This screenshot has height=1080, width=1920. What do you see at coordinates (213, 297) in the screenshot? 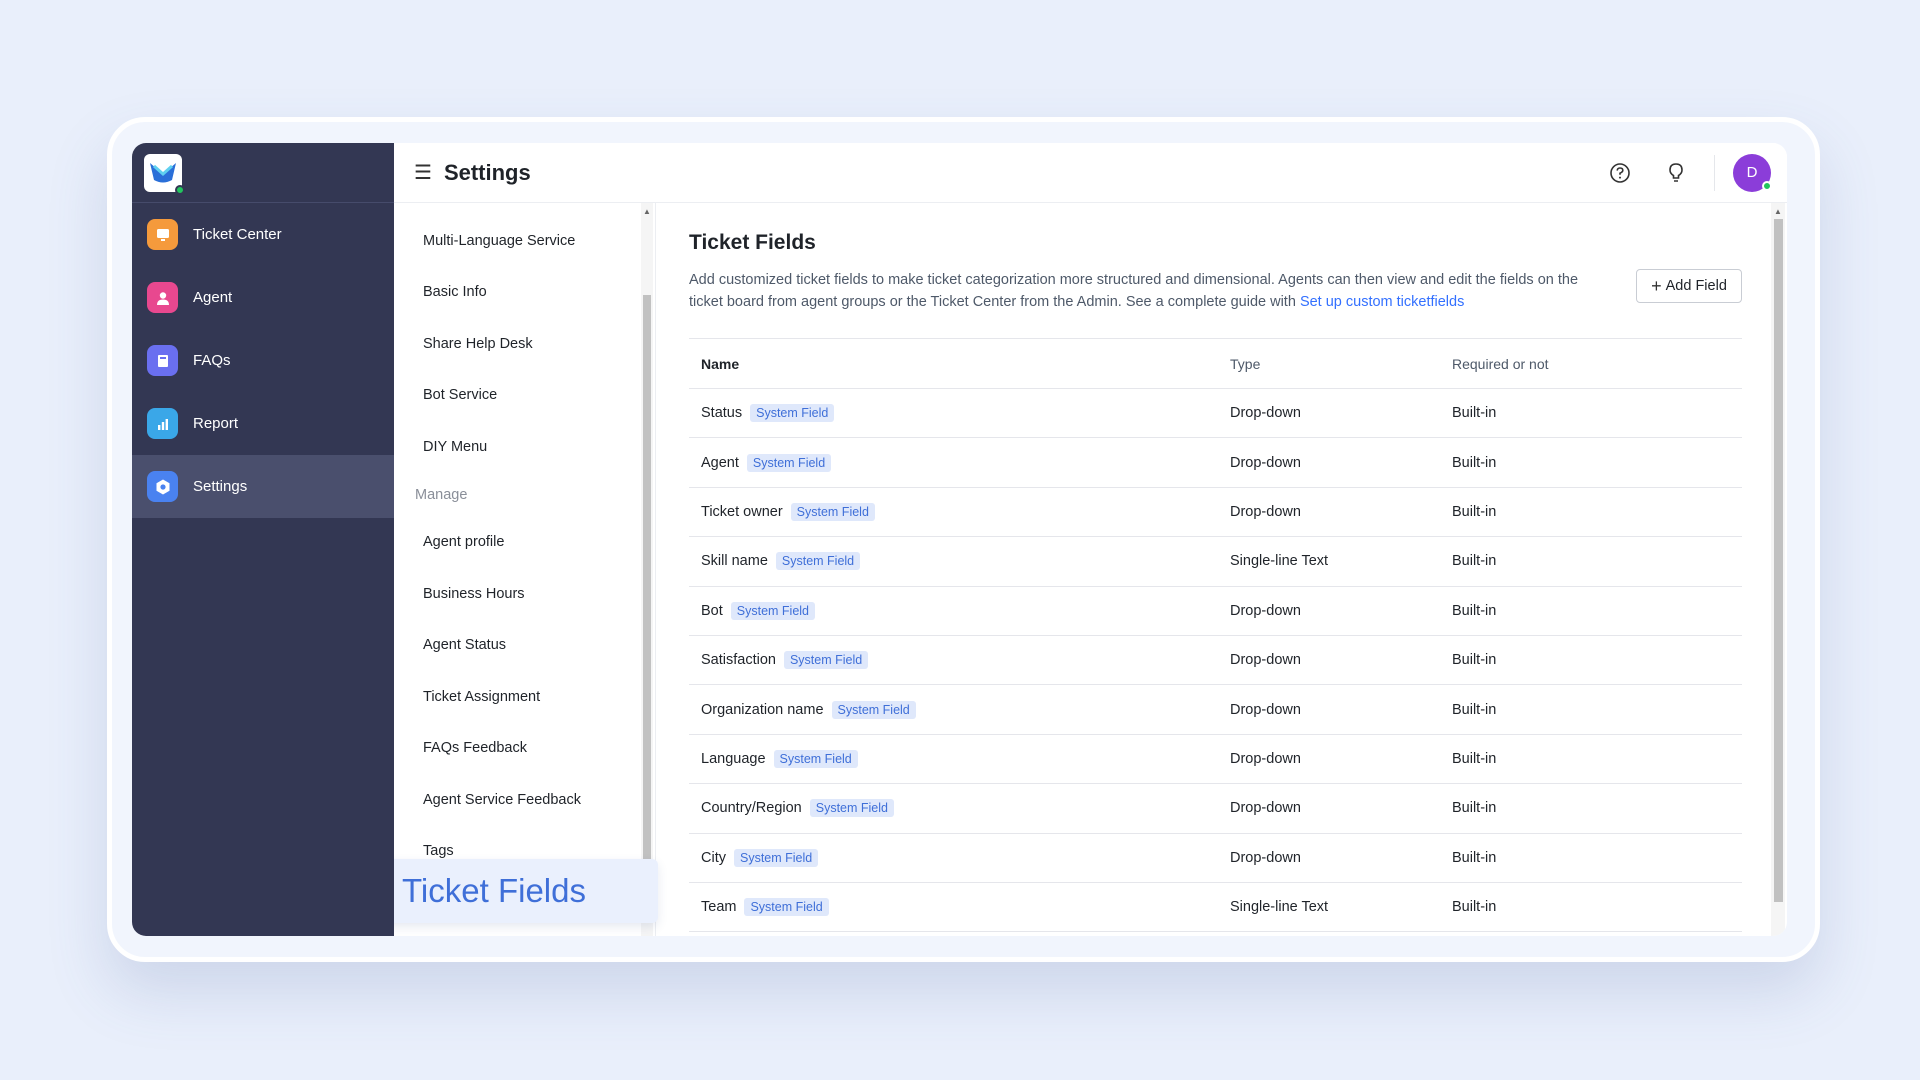
I see `nav-item-label: Agent` at bounding box center [213, 297].